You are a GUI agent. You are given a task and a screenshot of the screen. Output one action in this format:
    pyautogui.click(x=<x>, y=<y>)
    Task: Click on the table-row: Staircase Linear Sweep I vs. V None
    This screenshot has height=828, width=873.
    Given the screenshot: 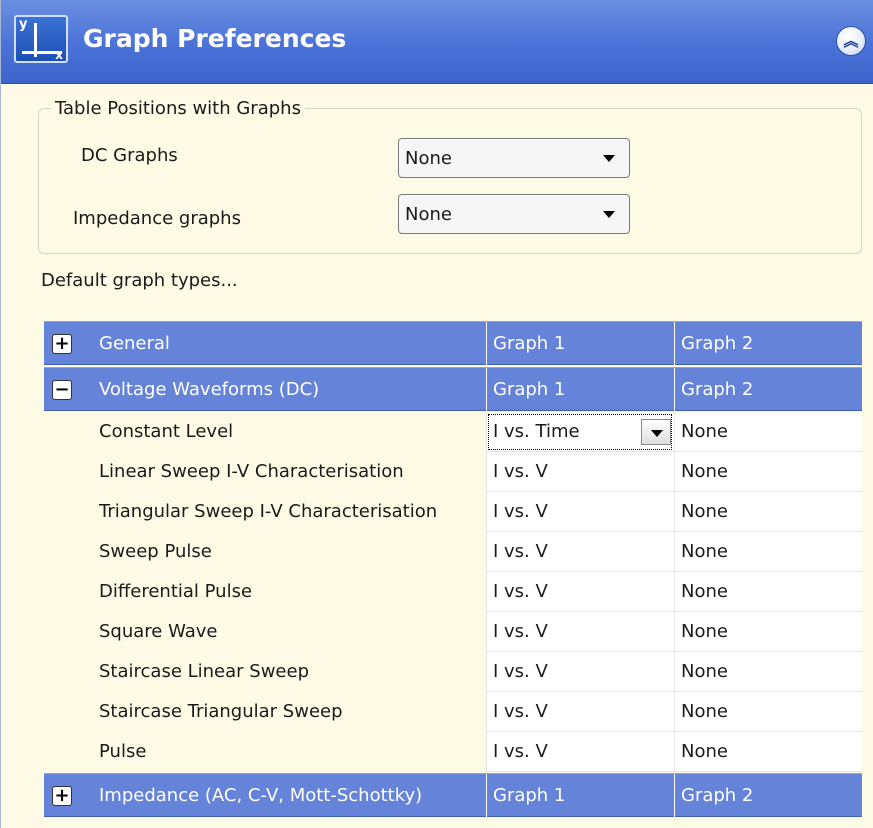 What is the action you would take?
    pyautogui.click(x=453, y=672)
    